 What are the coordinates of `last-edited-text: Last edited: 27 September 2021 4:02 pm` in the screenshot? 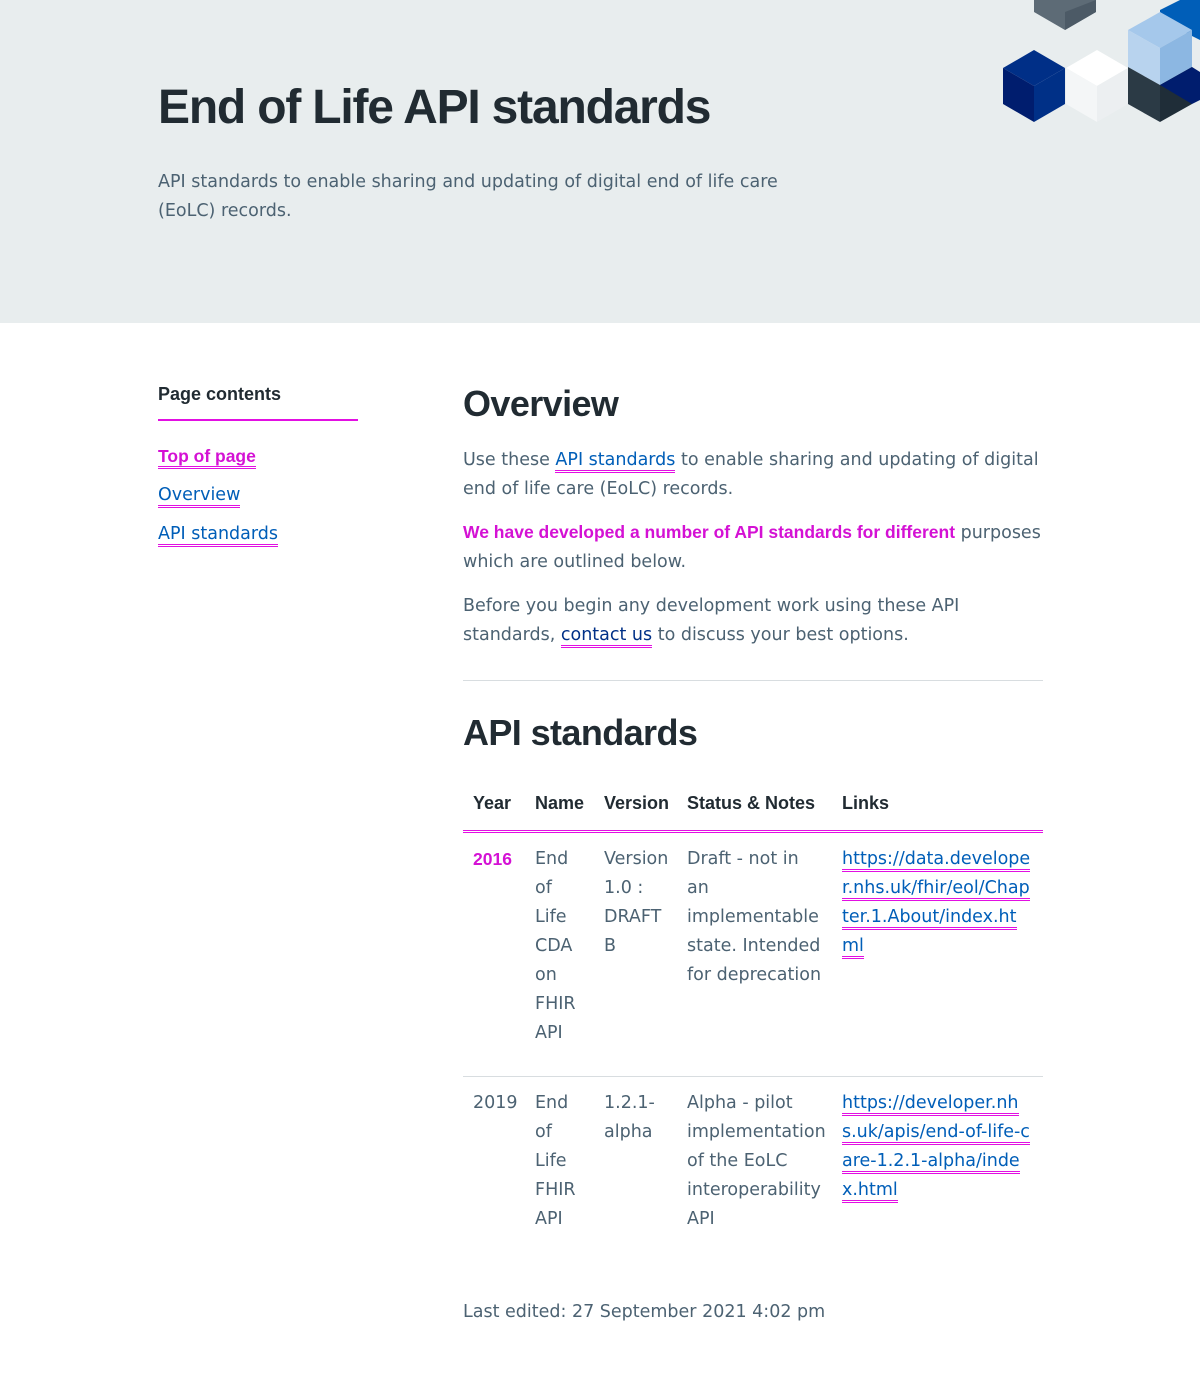 It's located at (644, 1312).